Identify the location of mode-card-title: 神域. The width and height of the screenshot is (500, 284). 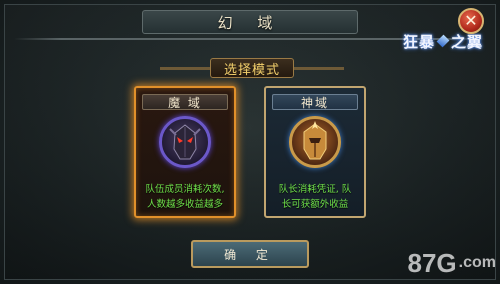
(315, 102).